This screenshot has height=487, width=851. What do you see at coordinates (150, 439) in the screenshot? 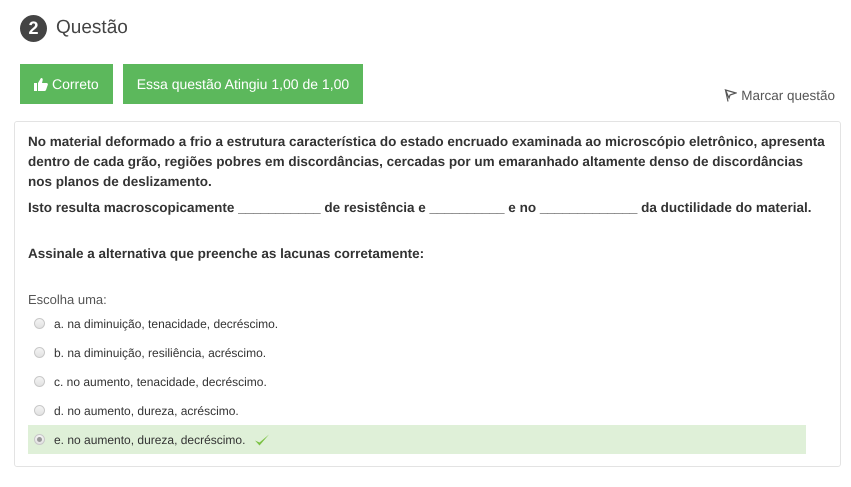
I see `option-label: e. no aumento, dureza, decréscimo.` at bounding box center [150, 439].